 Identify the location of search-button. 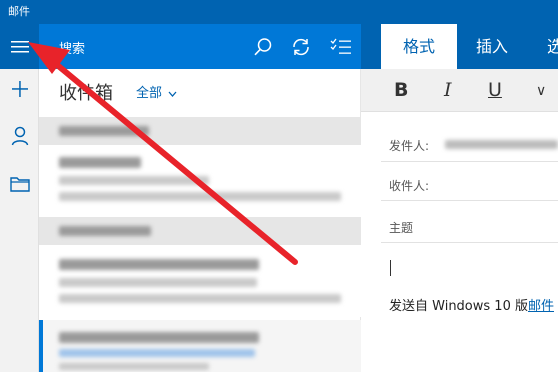
(263, 47).